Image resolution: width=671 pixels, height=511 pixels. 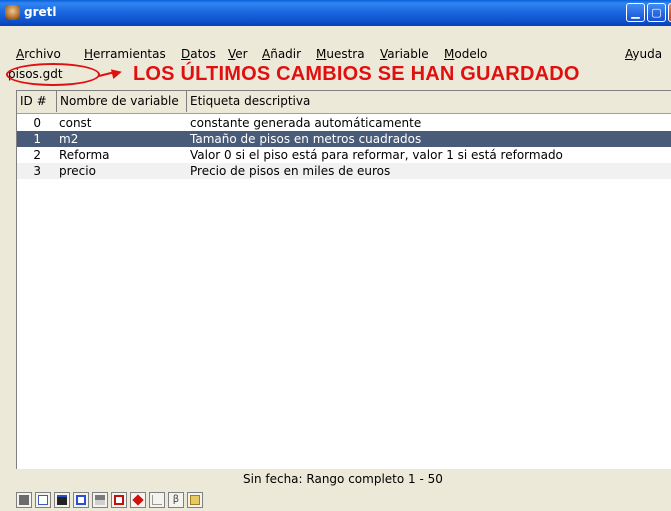 I want to click on help-pdf-icon, so click(x=119, y=500).